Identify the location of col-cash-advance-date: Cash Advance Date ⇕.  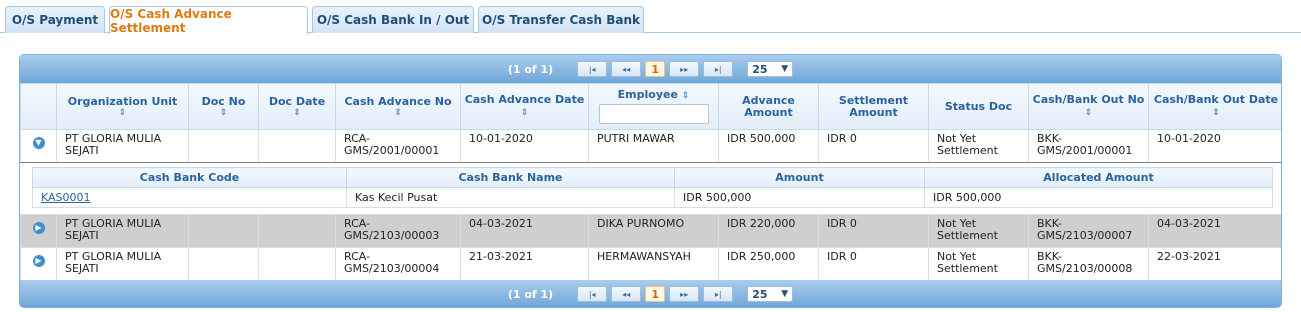
(524, 106).